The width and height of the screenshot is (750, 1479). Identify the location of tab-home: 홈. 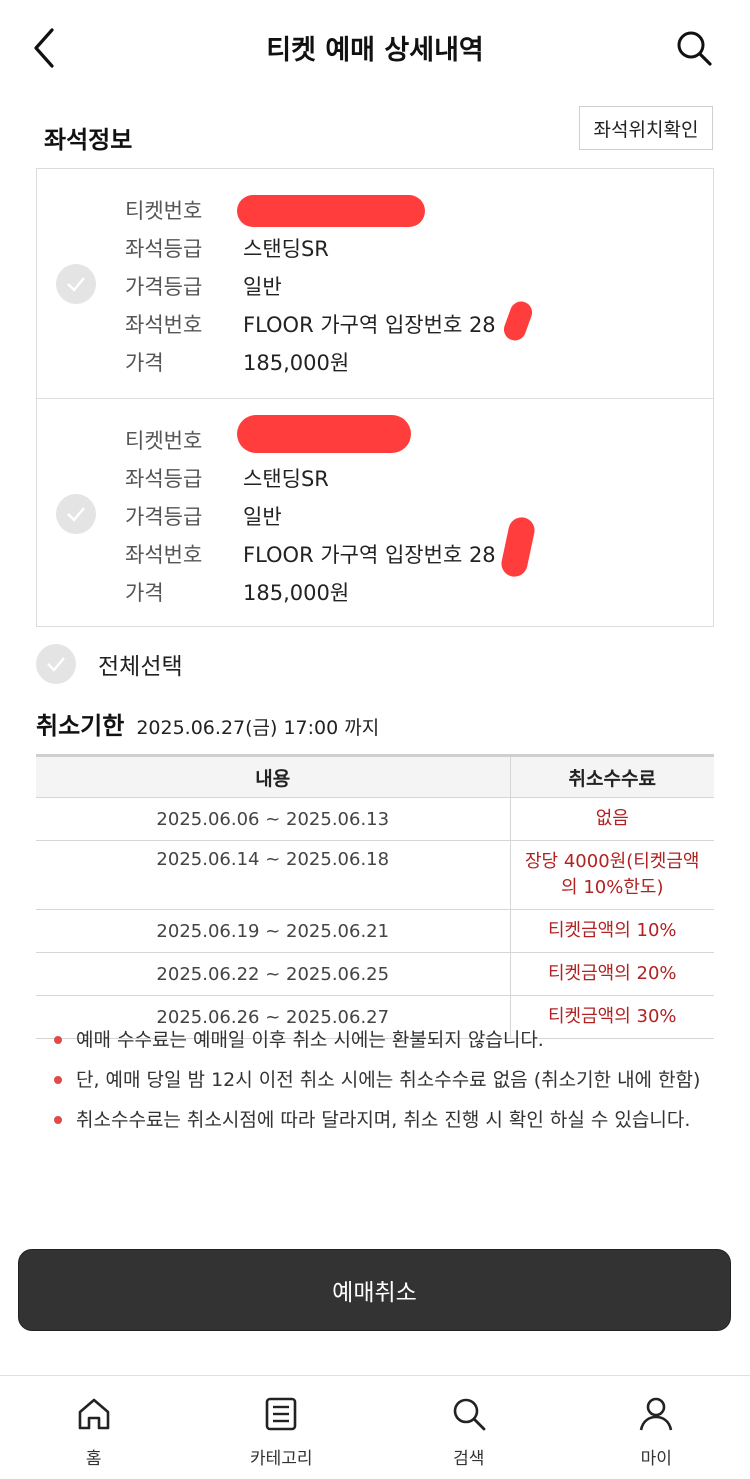
(94, 1427).